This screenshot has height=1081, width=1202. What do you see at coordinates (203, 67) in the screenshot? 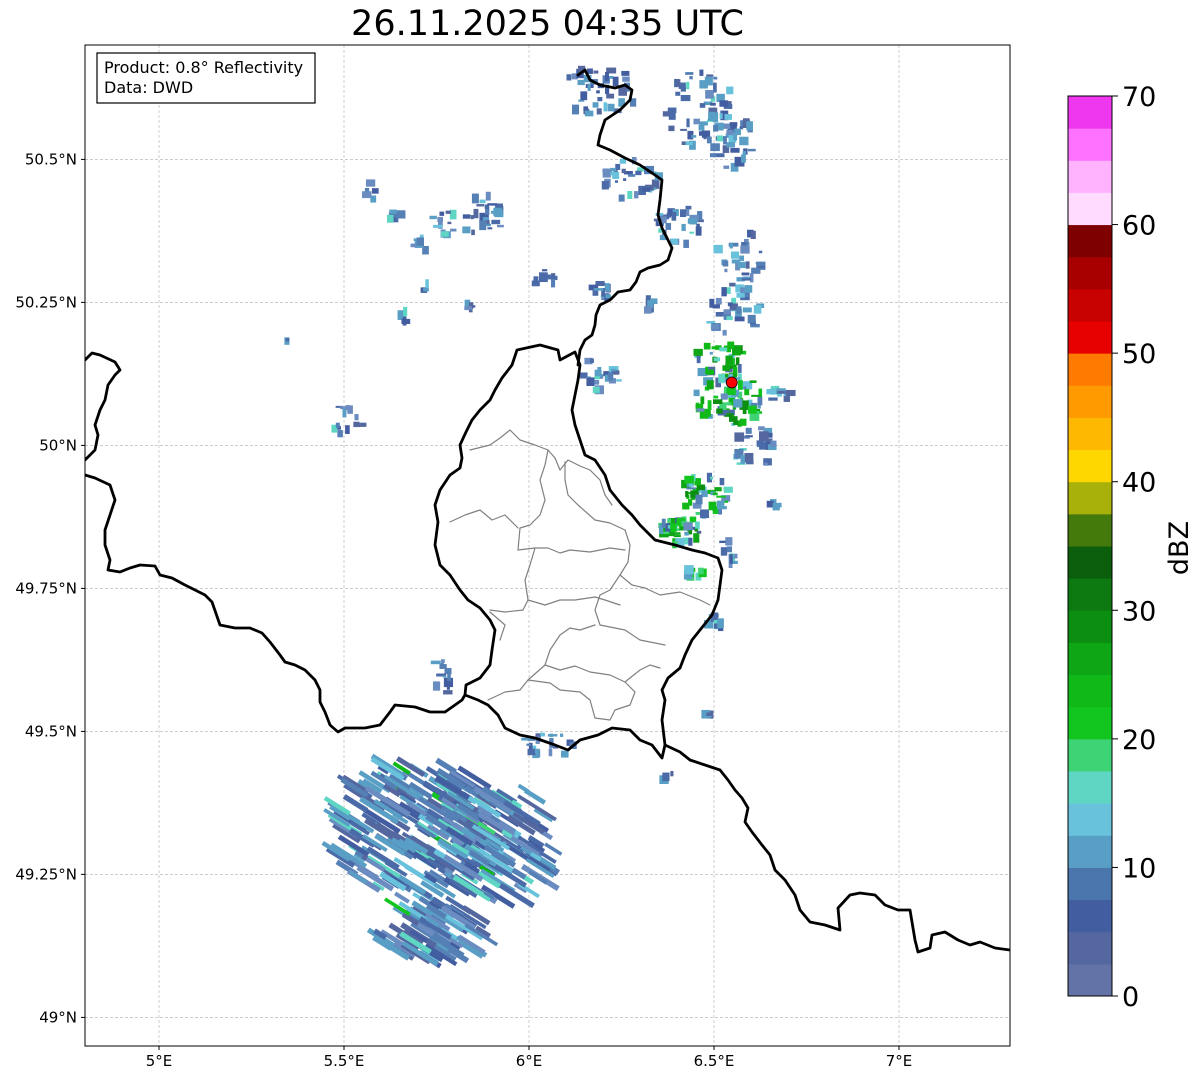
I see `info-product-text: Product: 0.8° Reflectivity` at bounding box center [203, 67].